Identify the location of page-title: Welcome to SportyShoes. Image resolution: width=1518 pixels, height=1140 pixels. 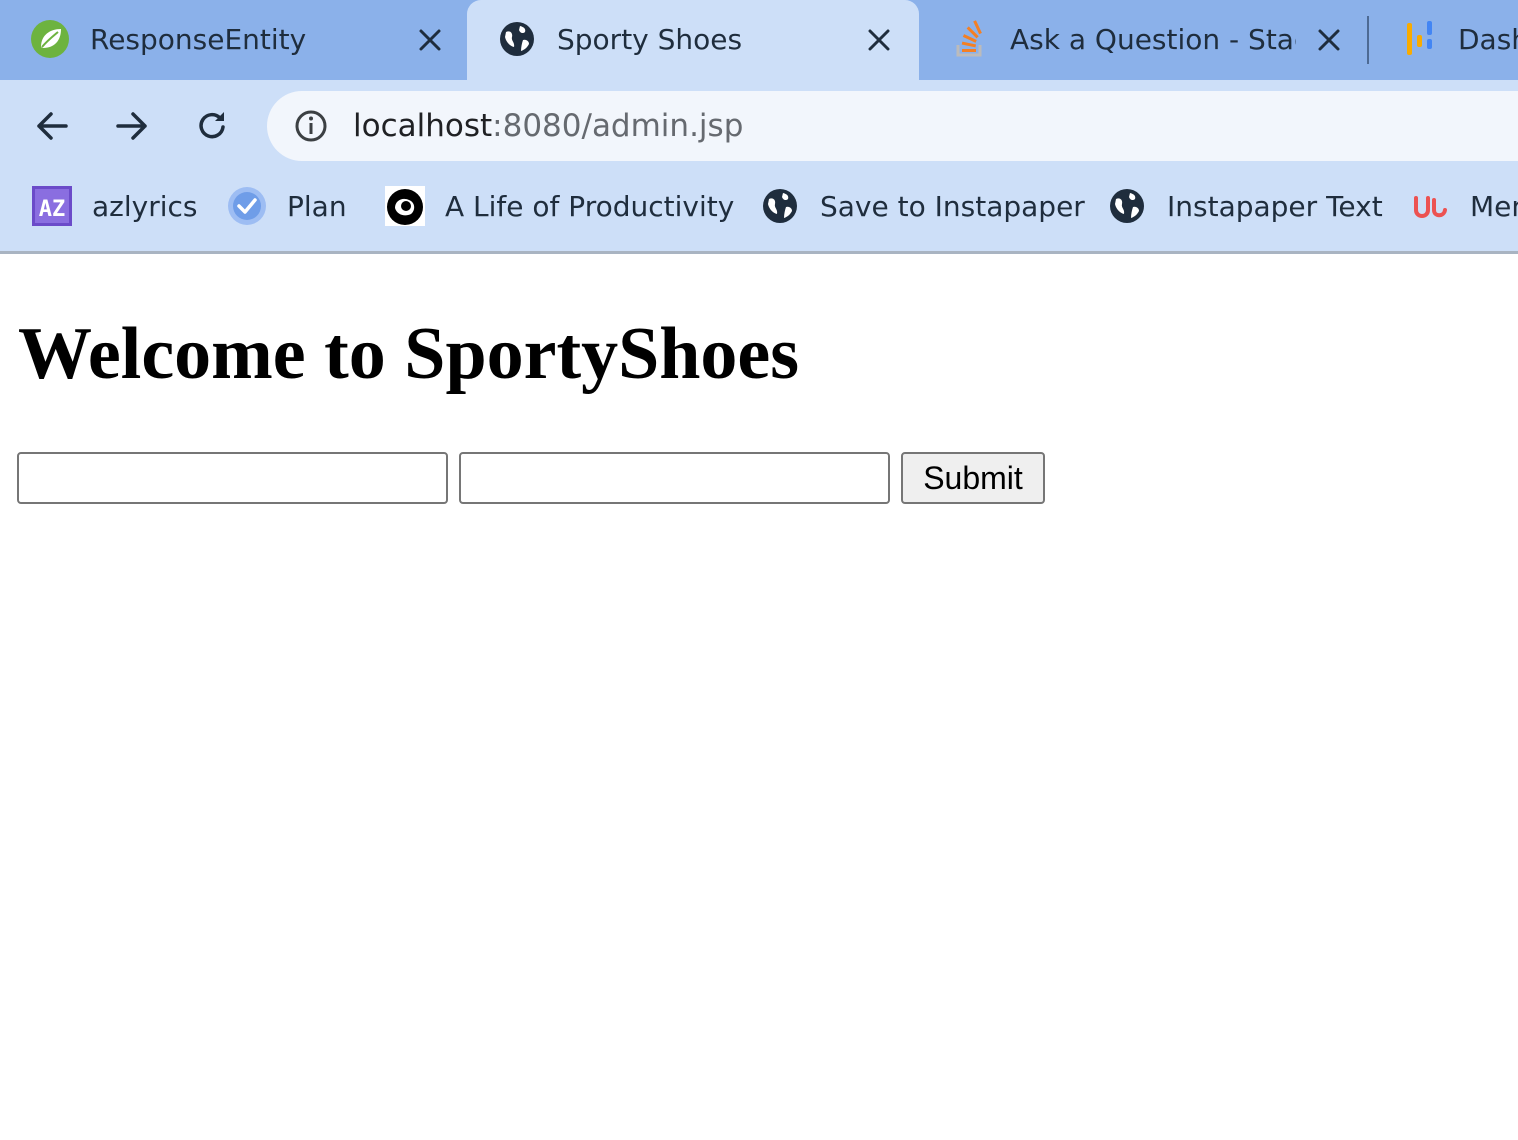
(409, 354).